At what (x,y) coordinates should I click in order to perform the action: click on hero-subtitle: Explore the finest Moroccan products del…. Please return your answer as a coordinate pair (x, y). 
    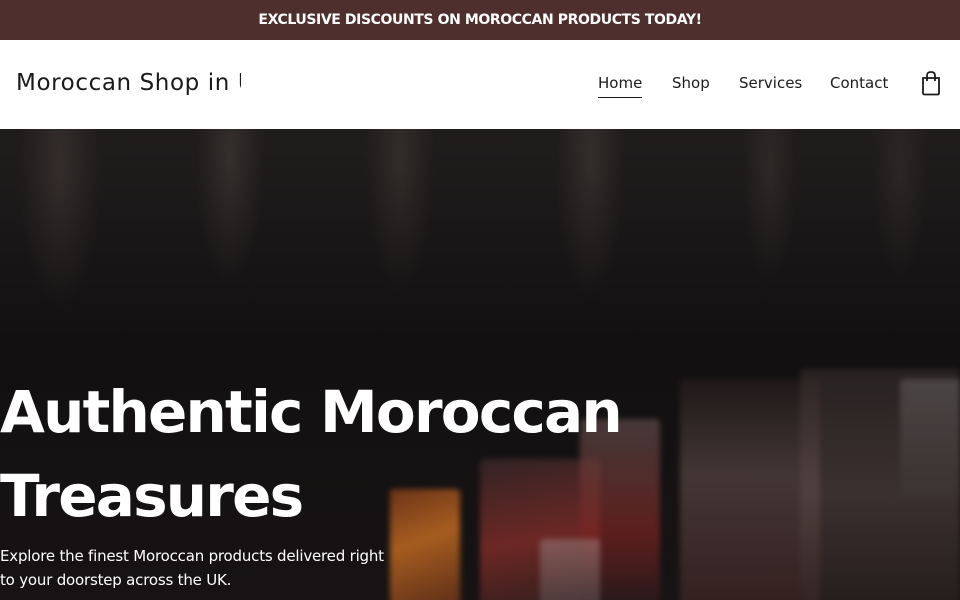
    Looking at the image, I should click on (192, 568).